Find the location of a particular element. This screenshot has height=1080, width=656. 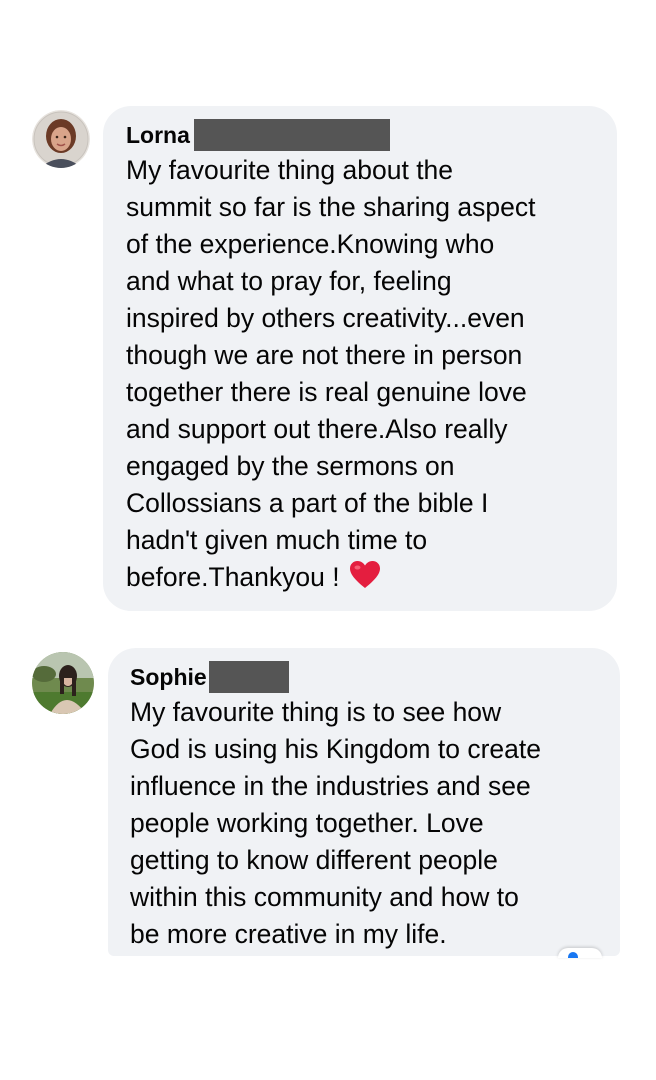

text-line: My favourite thing about the is located at coordinates (290, 170).